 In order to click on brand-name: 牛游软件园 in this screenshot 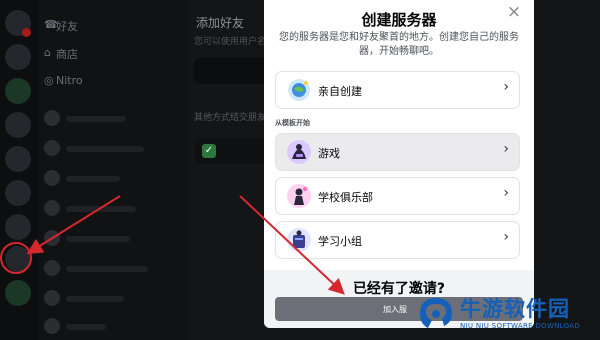, I will do `click(515, 309)`.